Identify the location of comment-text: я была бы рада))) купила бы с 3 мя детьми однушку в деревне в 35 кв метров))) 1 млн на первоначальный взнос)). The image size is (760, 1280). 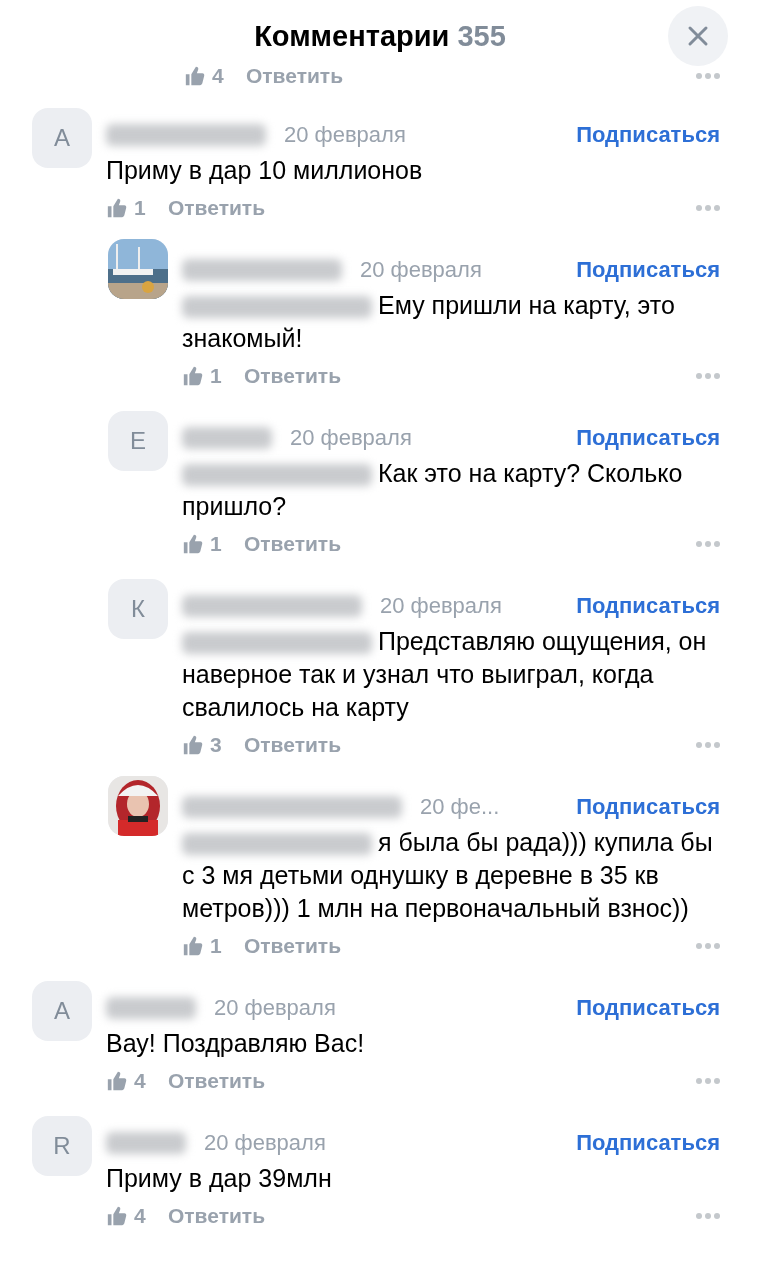
(448, 875).